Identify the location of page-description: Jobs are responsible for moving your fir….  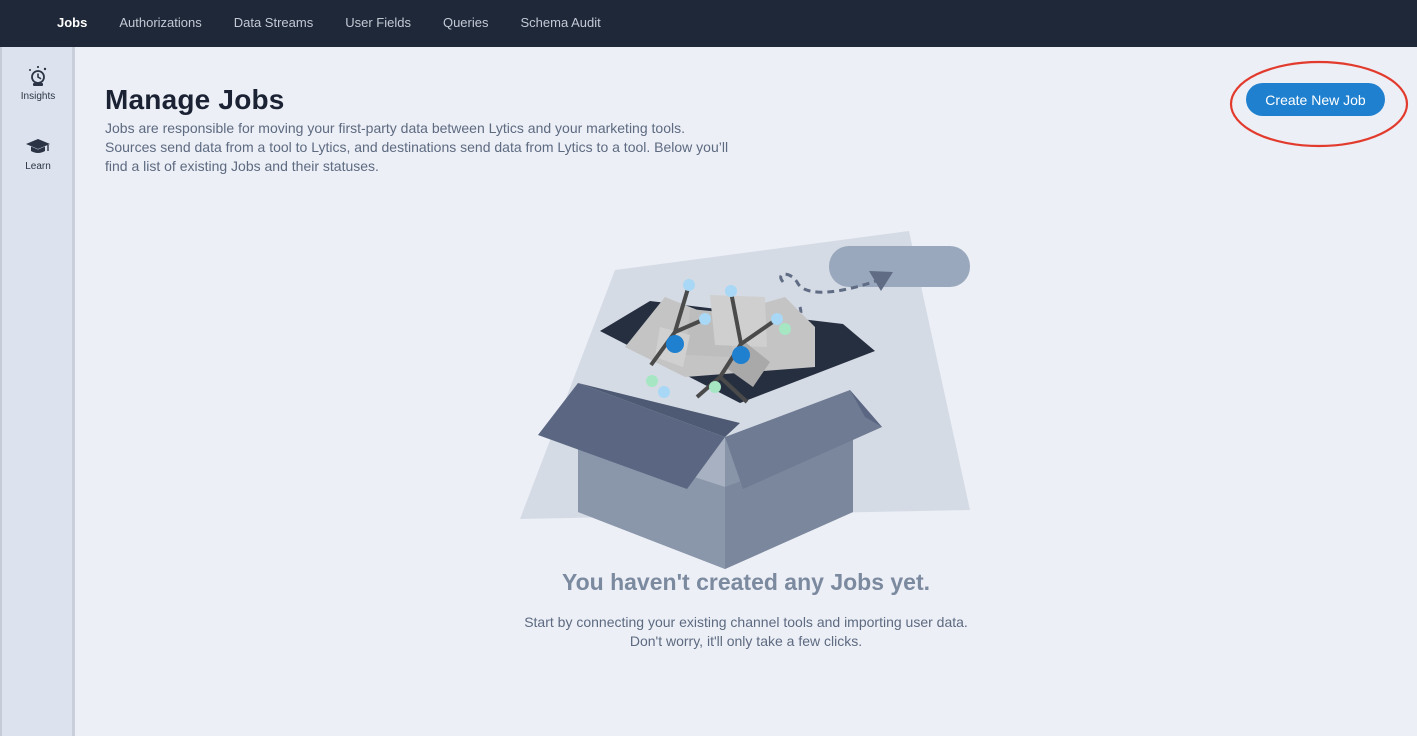
(417, 147).